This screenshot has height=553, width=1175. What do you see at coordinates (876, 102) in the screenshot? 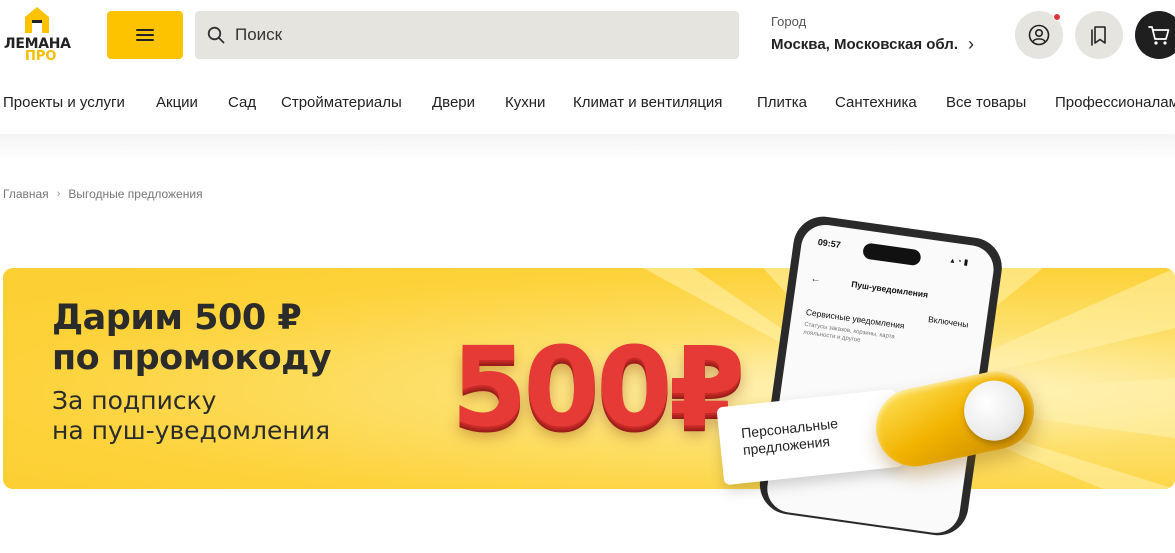
I see `nav-item-plumbing: Сантехника` at bounding box center [876, 102].